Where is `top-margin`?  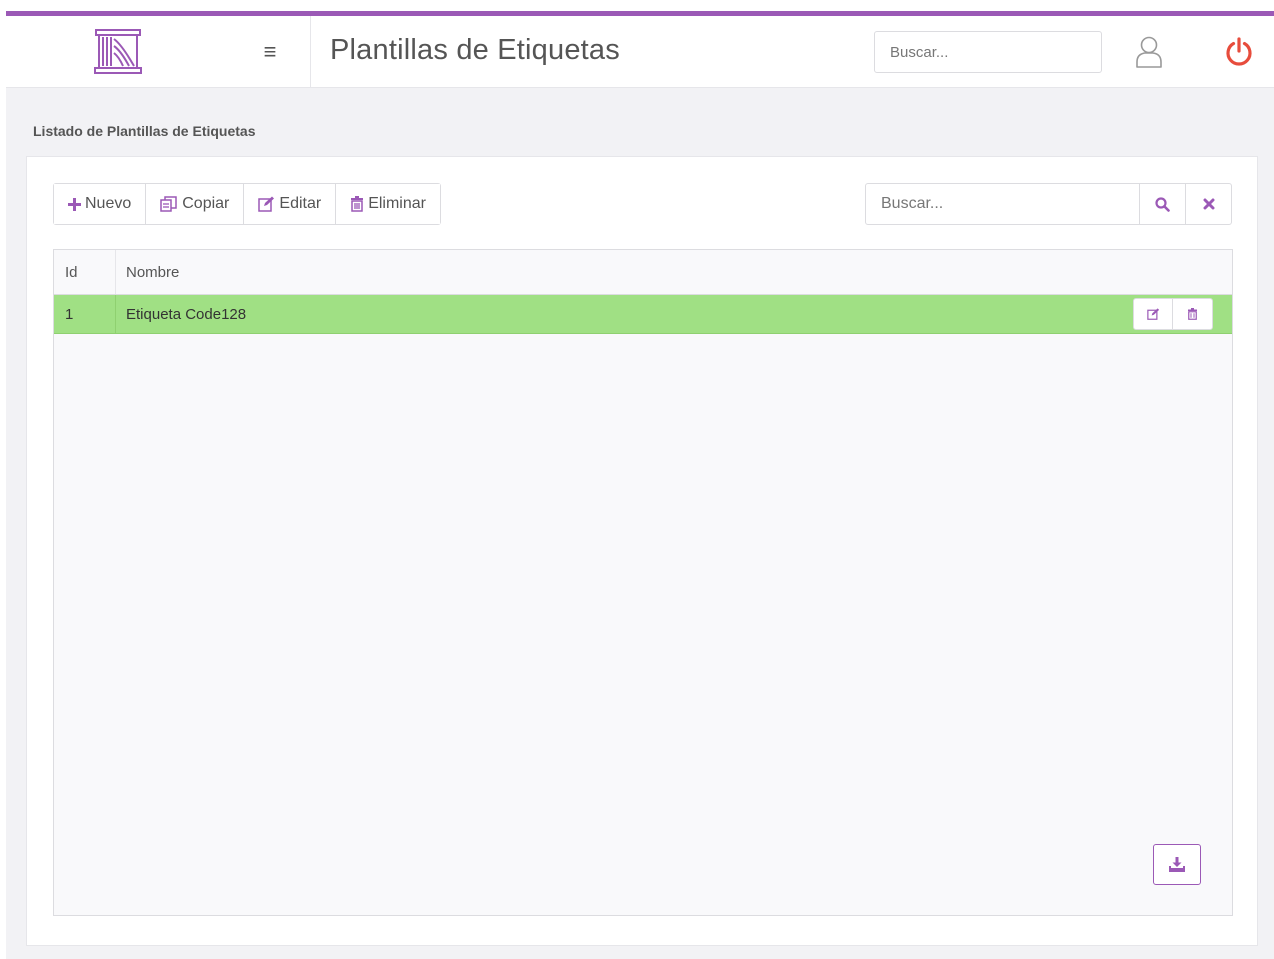
top-margin is located at coordinates (637, 5).